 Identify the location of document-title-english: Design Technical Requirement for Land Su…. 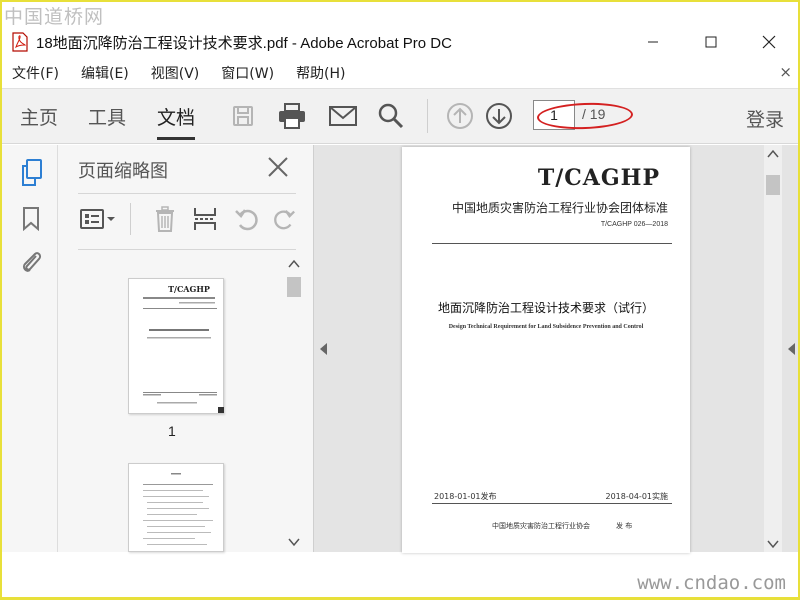
(546, 327).